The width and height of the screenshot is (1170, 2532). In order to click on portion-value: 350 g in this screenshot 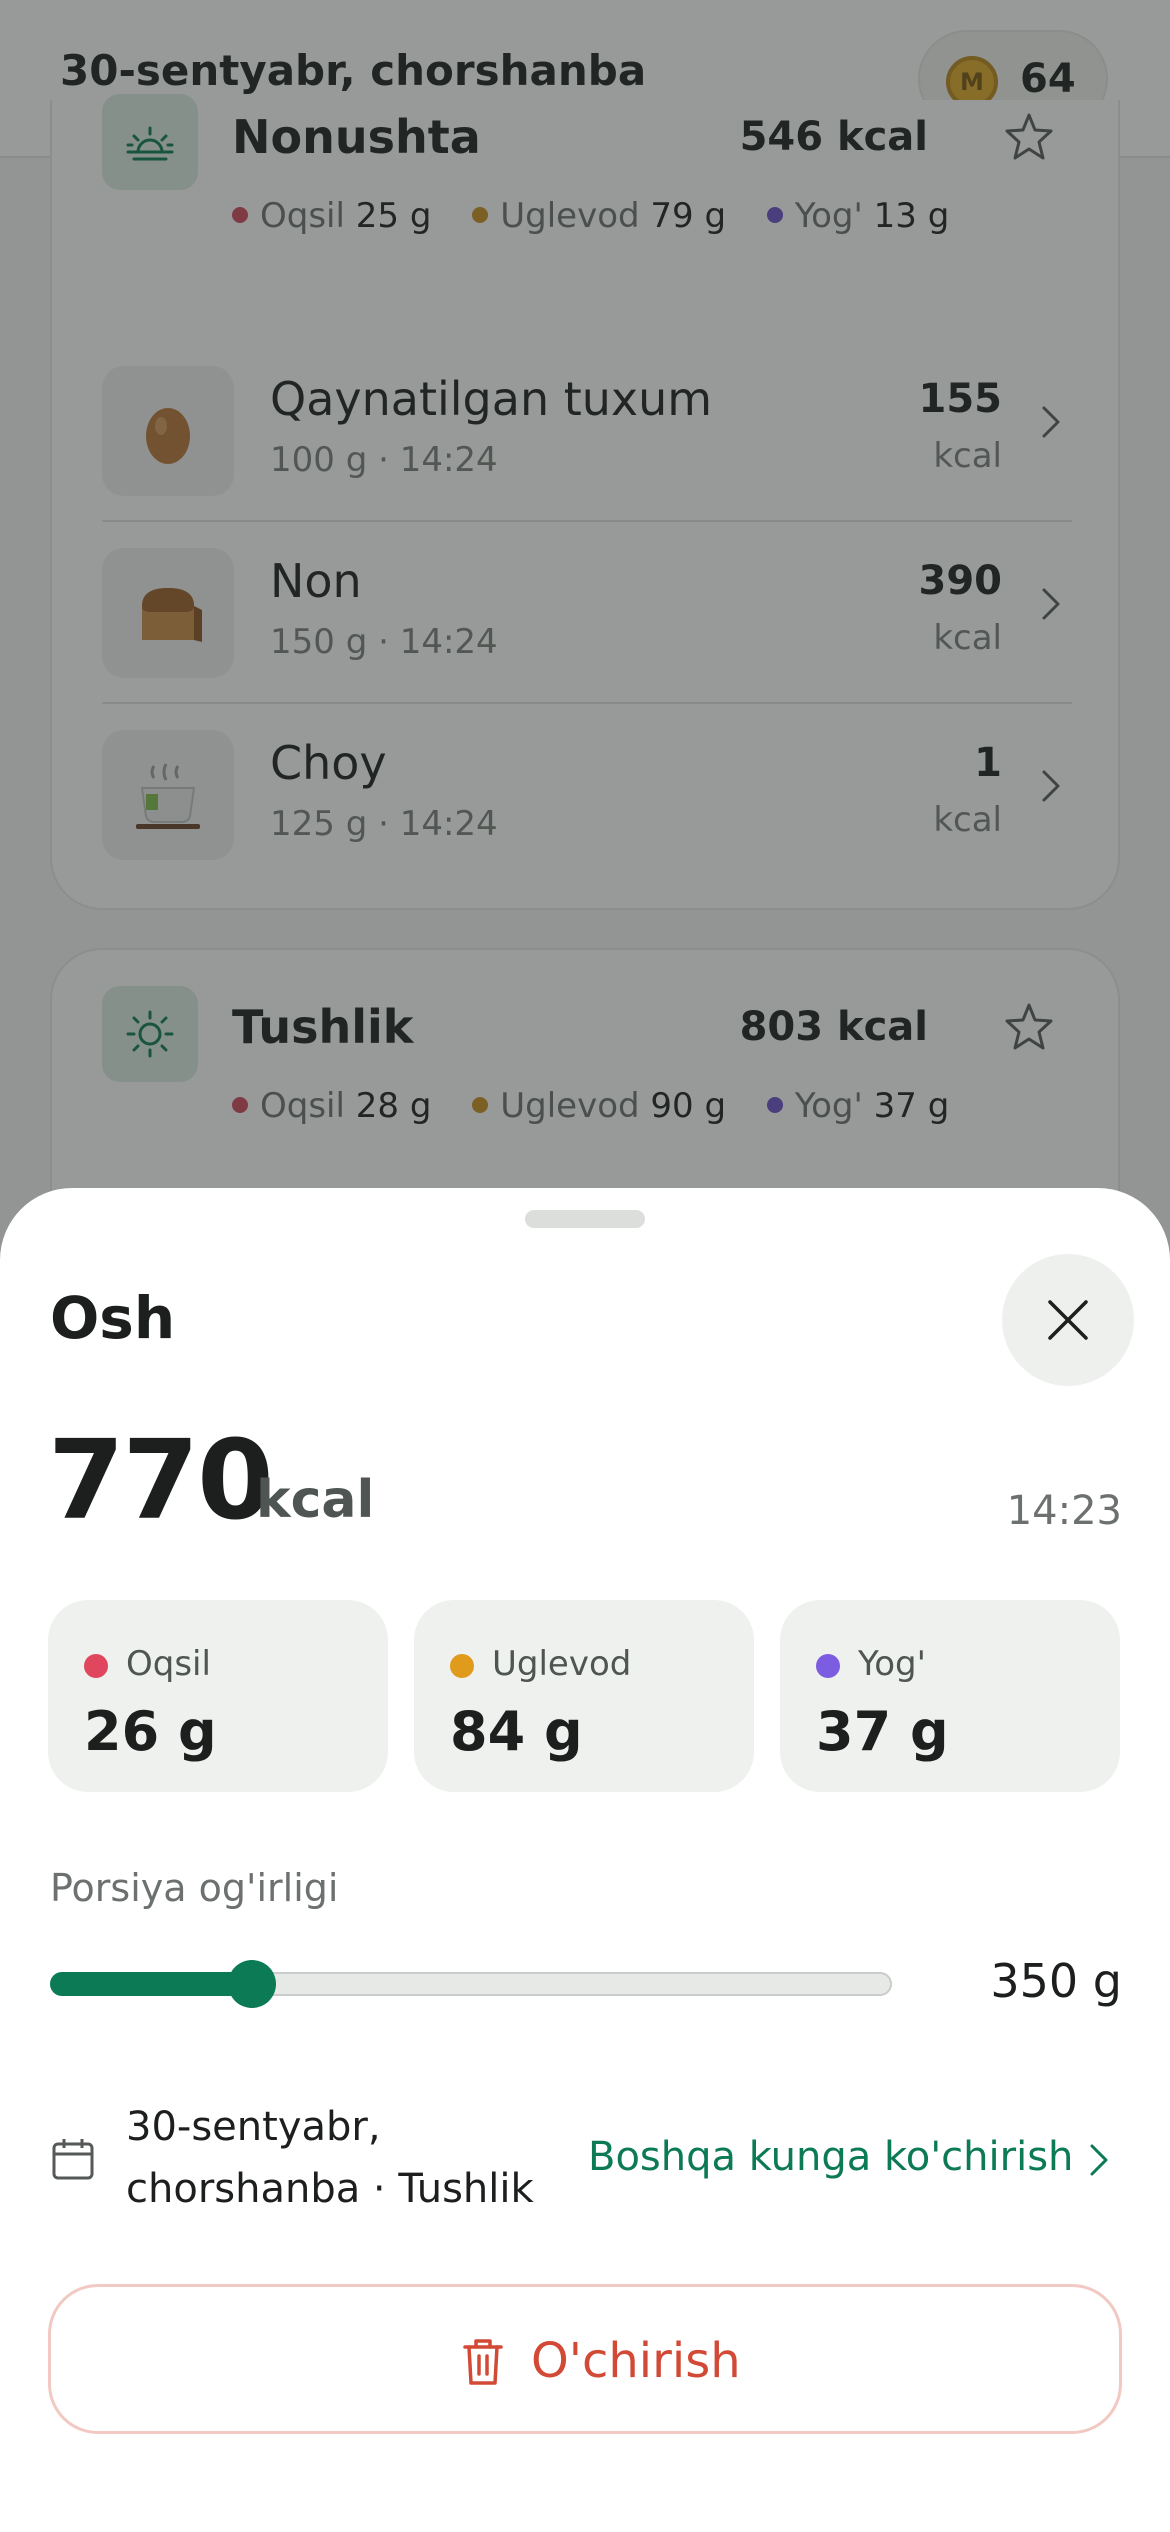, I will do `click(1056, 1981)`.